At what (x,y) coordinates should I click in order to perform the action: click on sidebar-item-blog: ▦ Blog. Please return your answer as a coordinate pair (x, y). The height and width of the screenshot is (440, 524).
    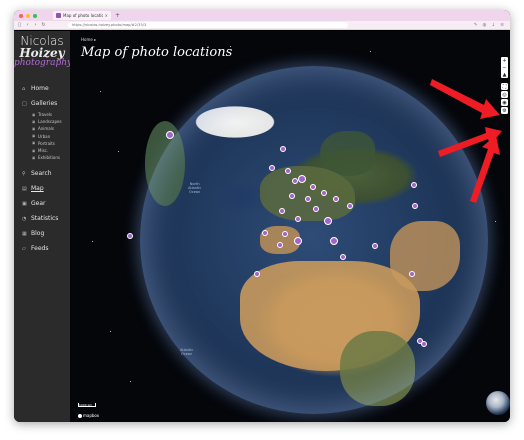
    Looking at the image, I should click on (42, 233).